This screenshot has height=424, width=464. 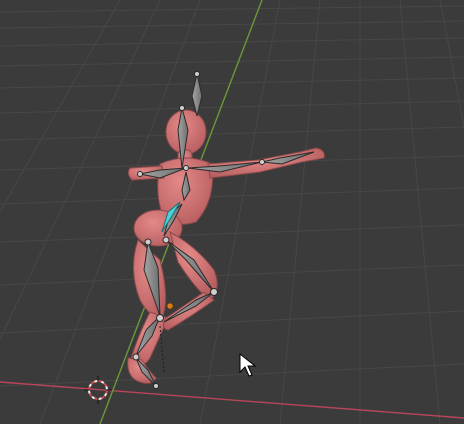 What do you see at coordinates (248, 364) in the screenshot?
I see `mouse-pointer-icon` at bounding box center [248, 364].